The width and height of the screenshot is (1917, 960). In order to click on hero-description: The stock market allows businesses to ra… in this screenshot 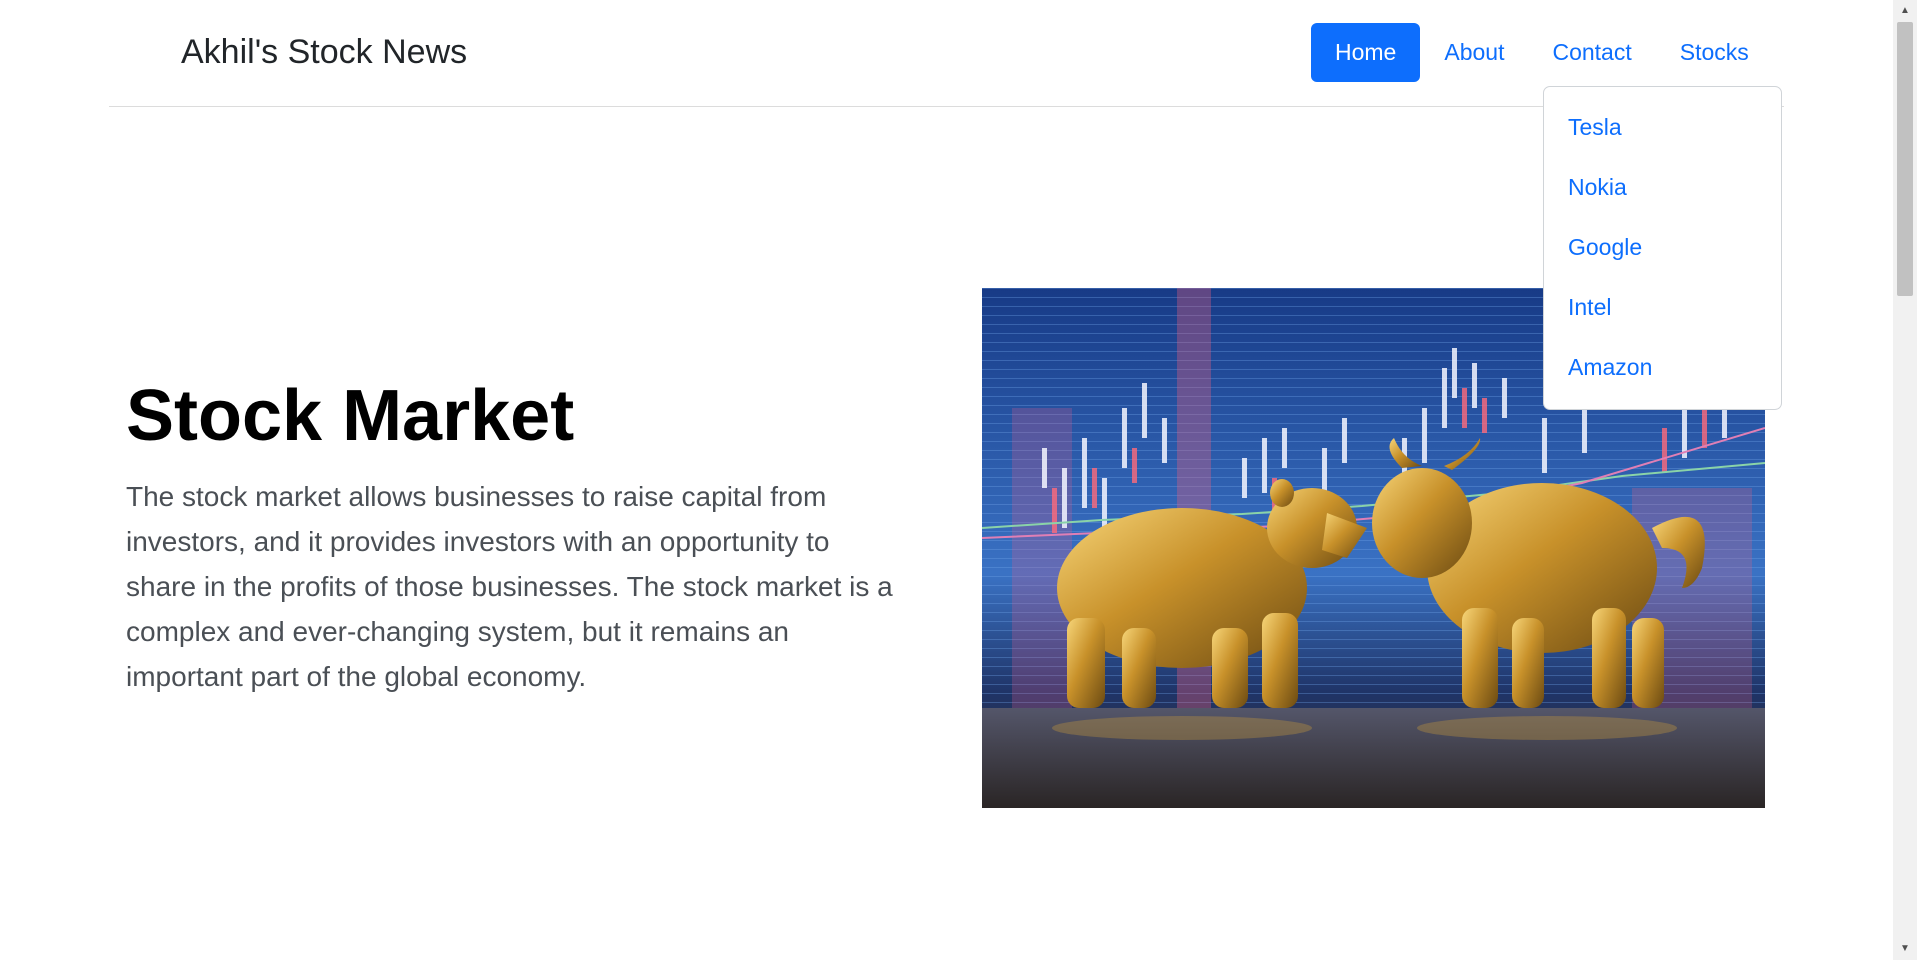, I will do `click(509, 586)`.